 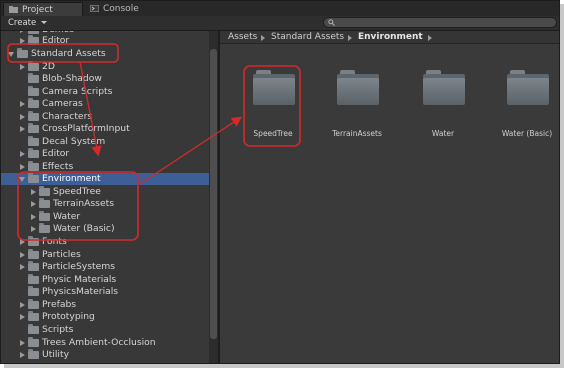 What do you see at coordinates (284, 366) in the screenshot?
I see `window-shadow` at bounding box center [284, 366].